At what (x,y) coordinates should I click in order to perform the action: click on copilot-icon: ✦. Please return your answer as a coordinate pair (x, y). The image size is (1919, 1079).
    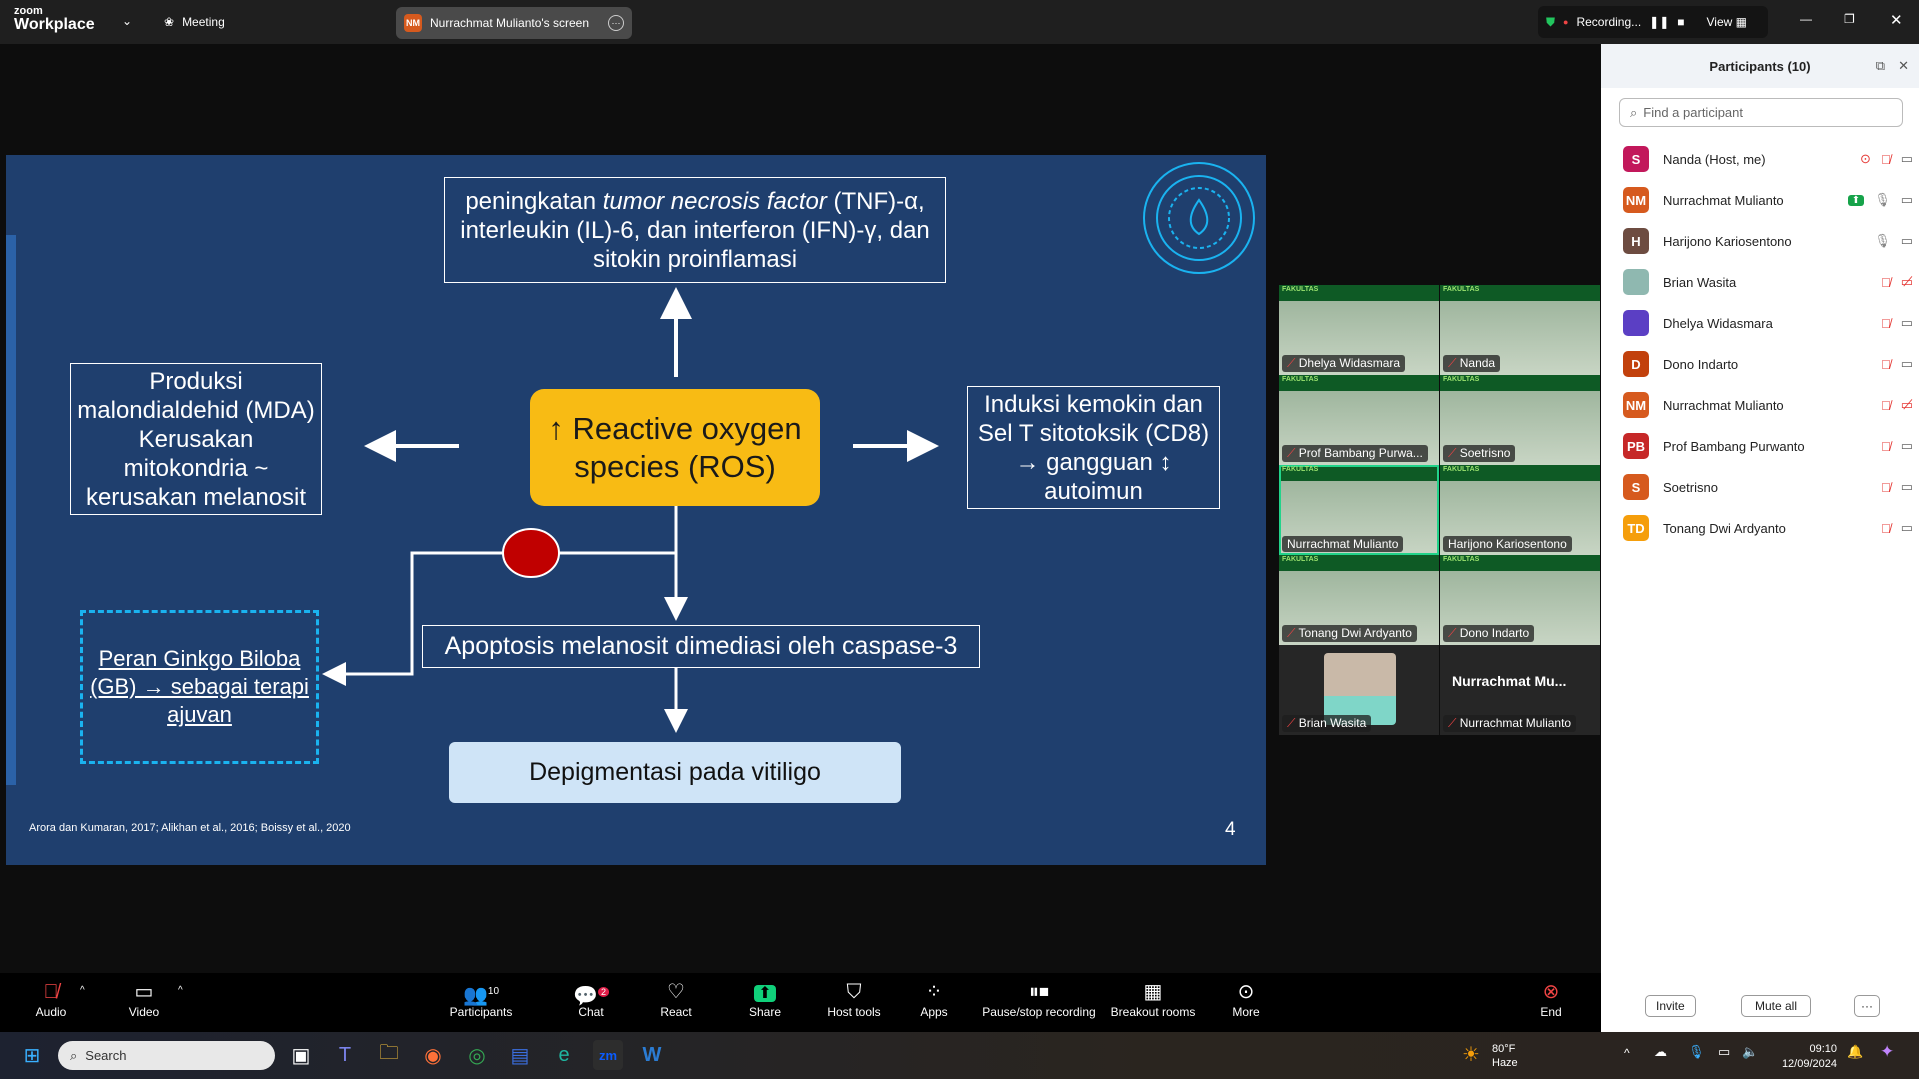
    Looking at the image, I should click on (1887, 1052).